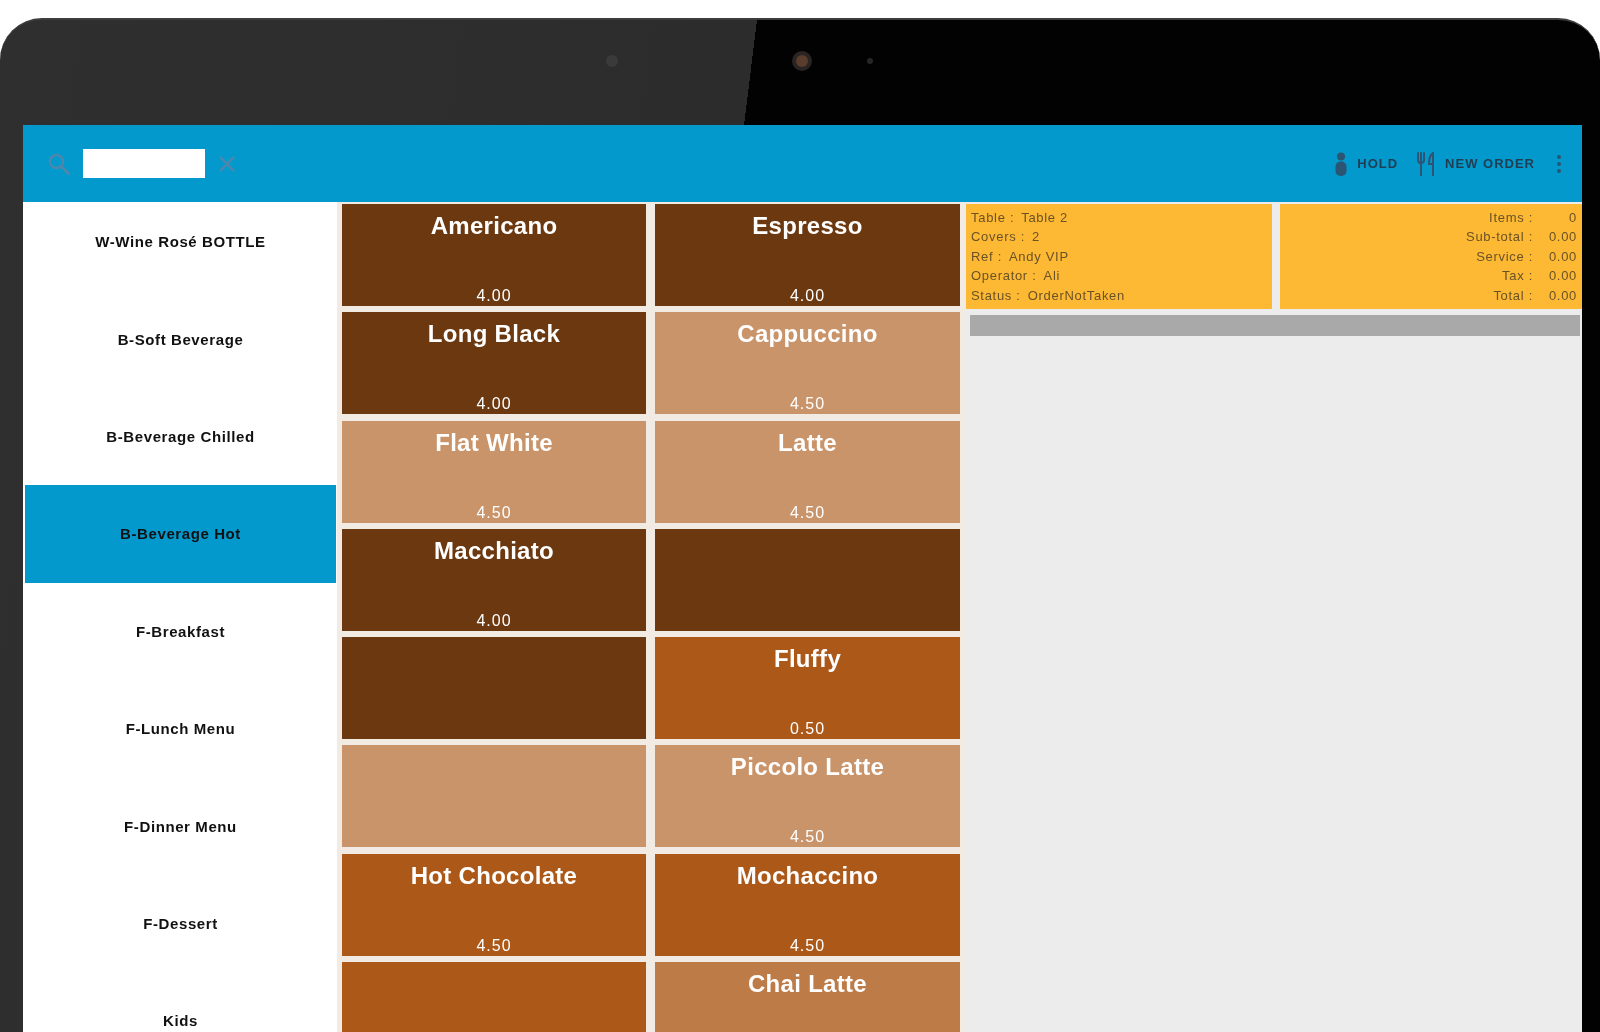  Describe the element at coordinates (807, 226) in the screenshot. I see `product-name: Espresso` at that location.